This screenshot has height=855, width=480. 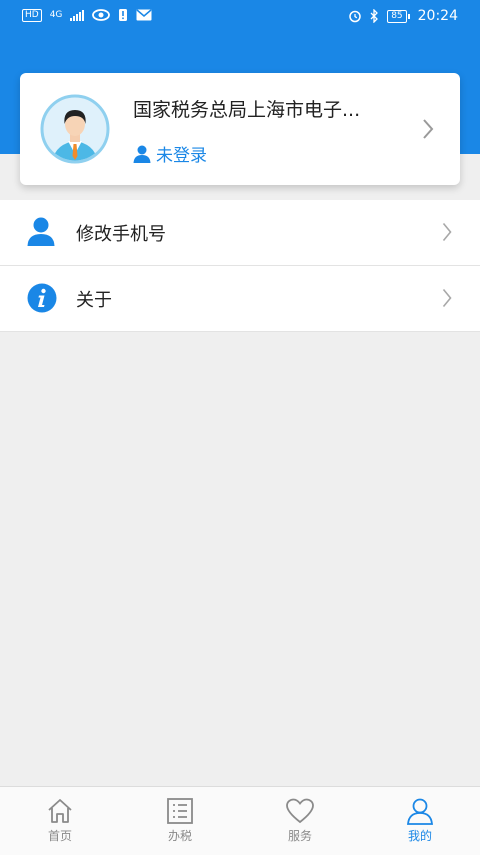 What do you see at coordinates (60, 811) in the screenshot?
I see `home-icon` at bounding box center [60, 811].